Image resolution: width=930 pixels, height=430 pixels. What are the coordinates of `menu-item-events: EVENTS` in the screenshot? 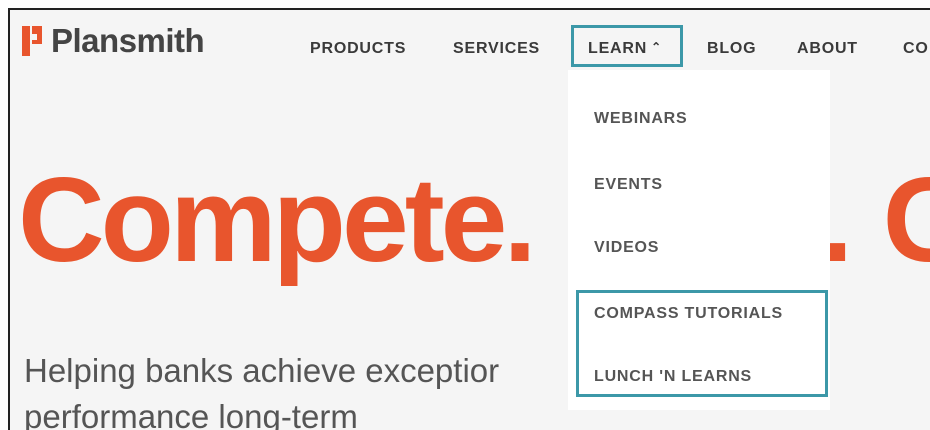 It's located at (628, 185).